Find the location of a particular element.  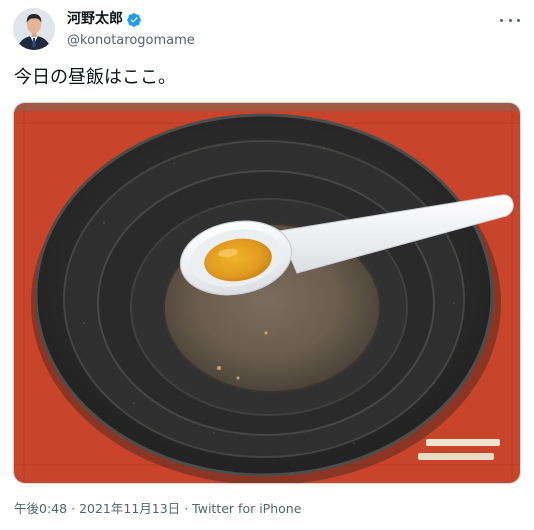

more-options-icon is located at coordinates (510, 20).